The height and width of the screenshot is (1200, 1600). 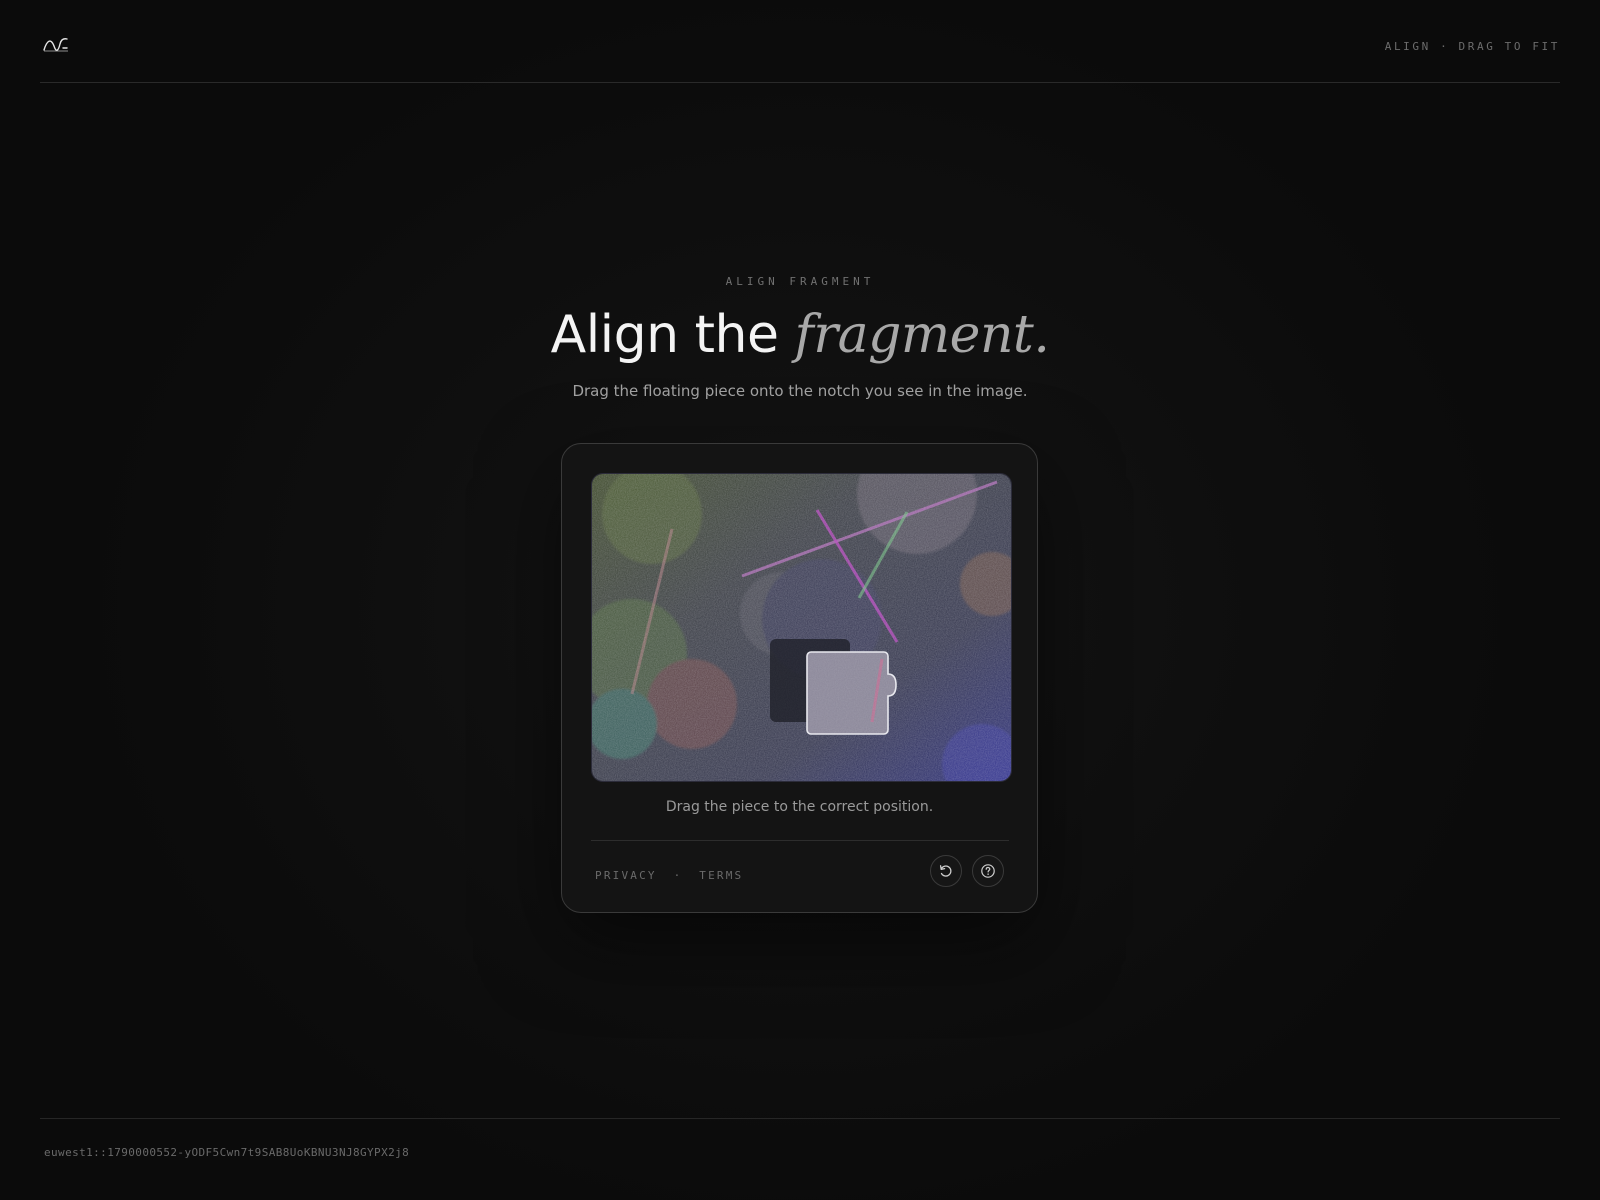 I want to click on page-title: Align the fragment., so click(x=800, y=334).